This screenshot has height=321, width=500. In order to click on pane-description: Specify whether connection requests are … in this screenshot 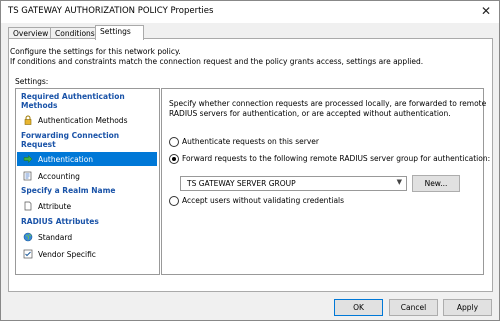, I will do `click(327, 109)`.